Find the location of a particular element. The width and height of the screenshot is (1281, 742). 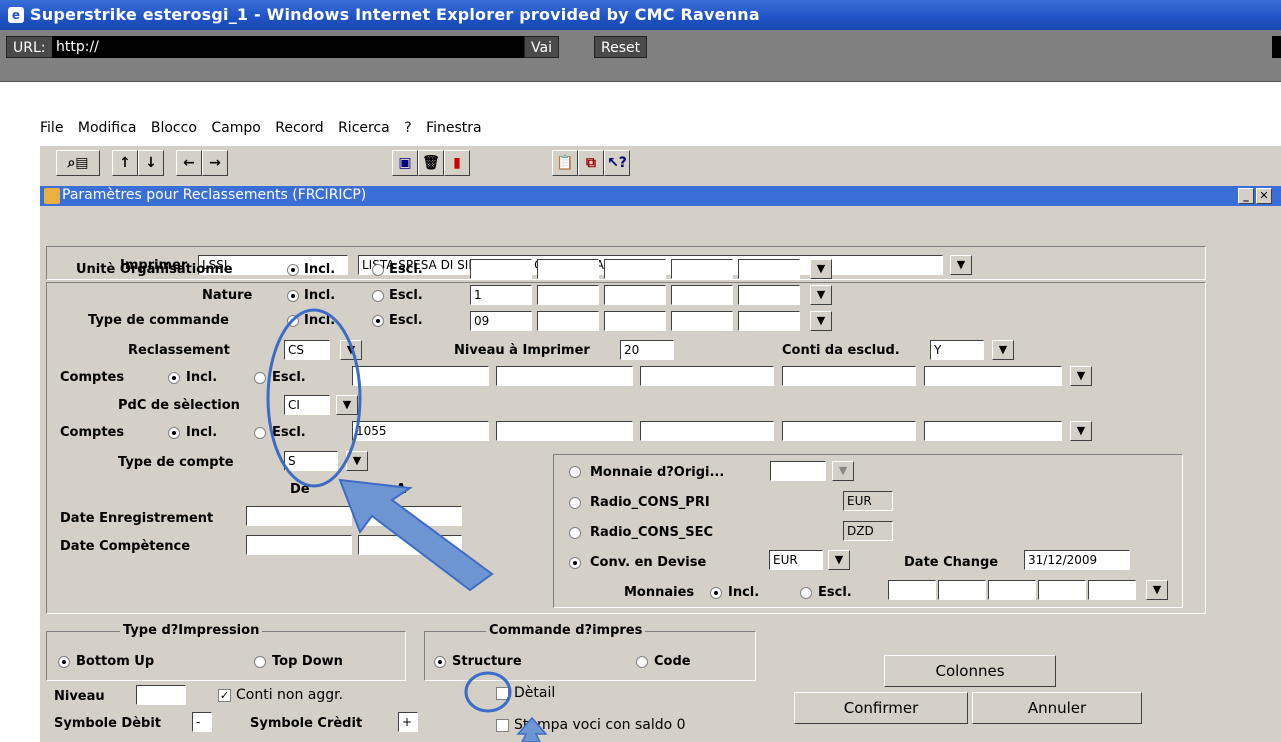

annotation-ellipse-small is located at coordinates (488, 692).